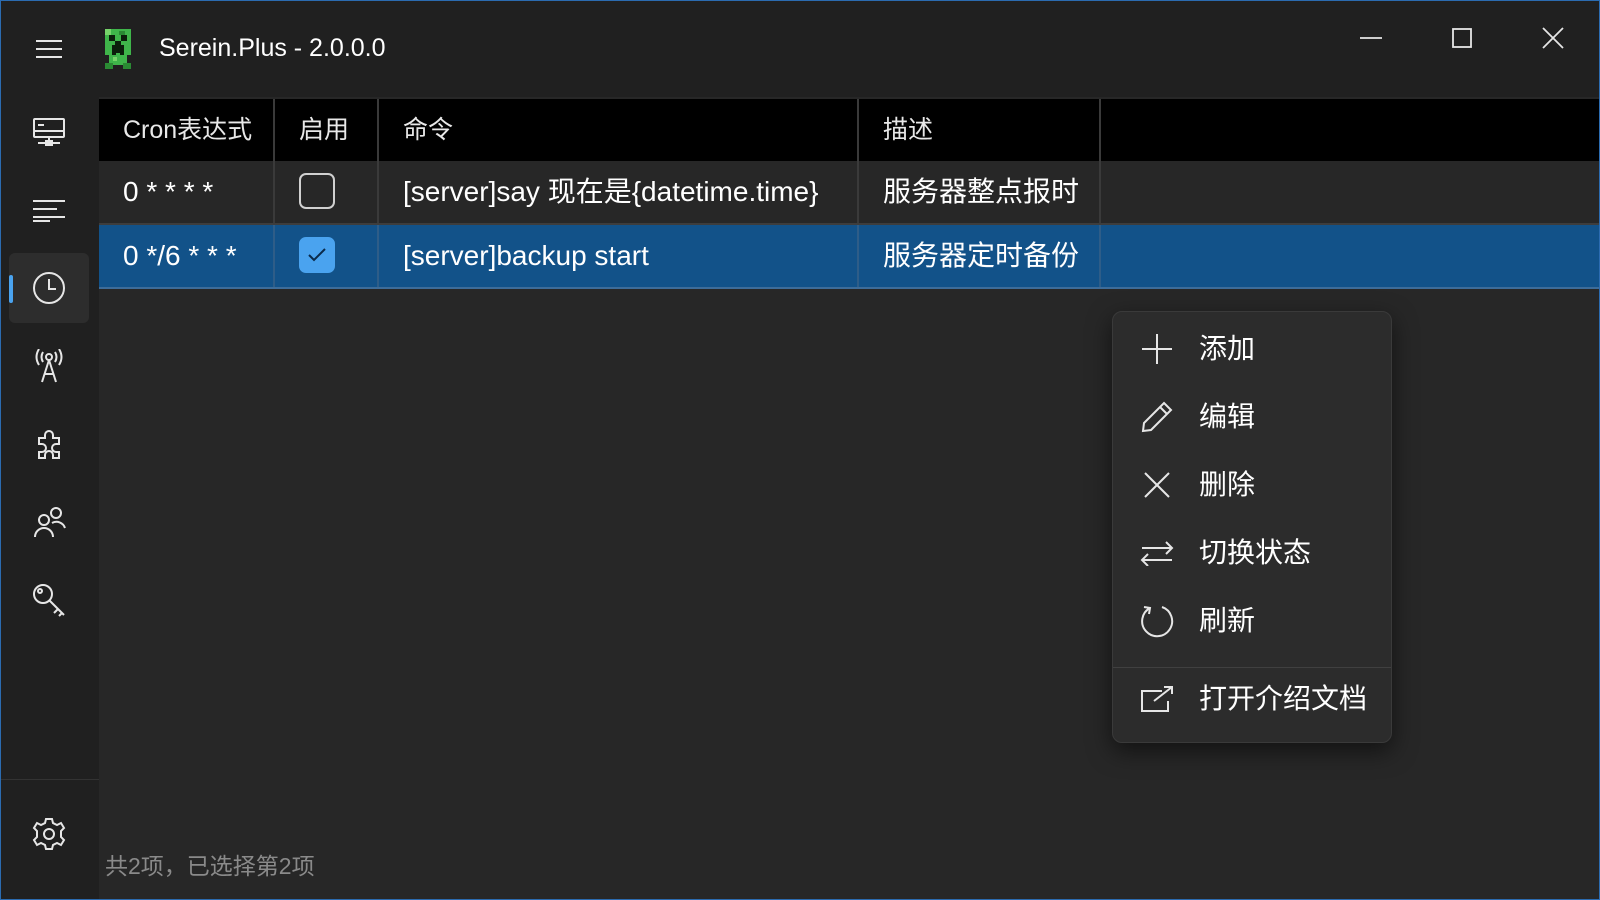 The width and height of the screenshot is (1600, 900). I want to click on menu-item-label: 删除, so click(1227, 484).